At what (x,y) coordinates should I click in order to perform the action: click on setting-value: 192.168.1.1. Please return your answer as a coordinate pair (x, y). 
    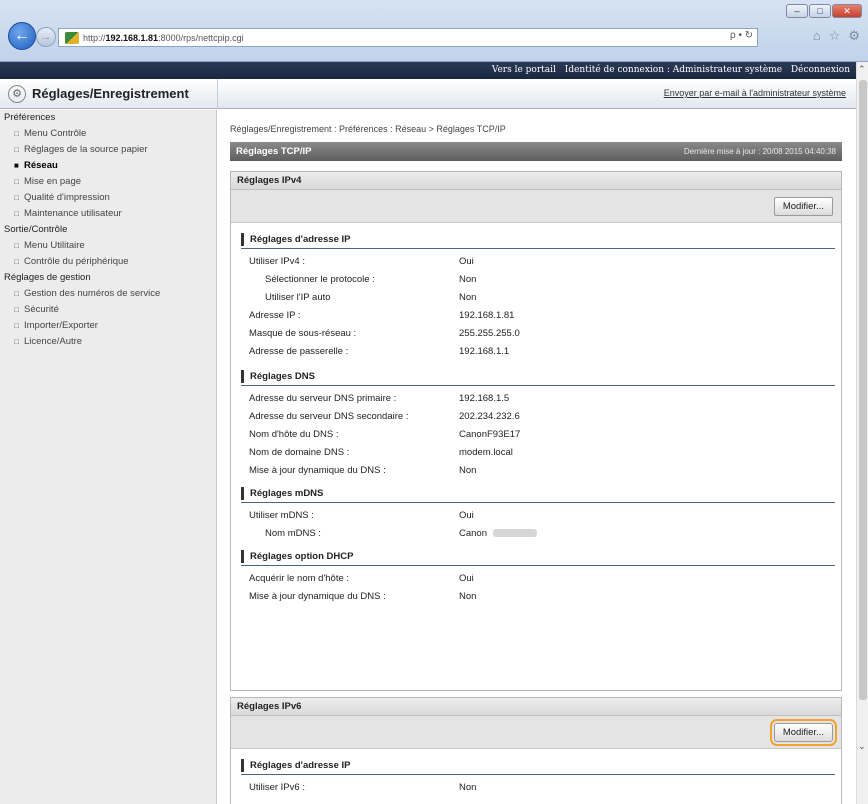
    Looking at the image, I should click on (484, 351).